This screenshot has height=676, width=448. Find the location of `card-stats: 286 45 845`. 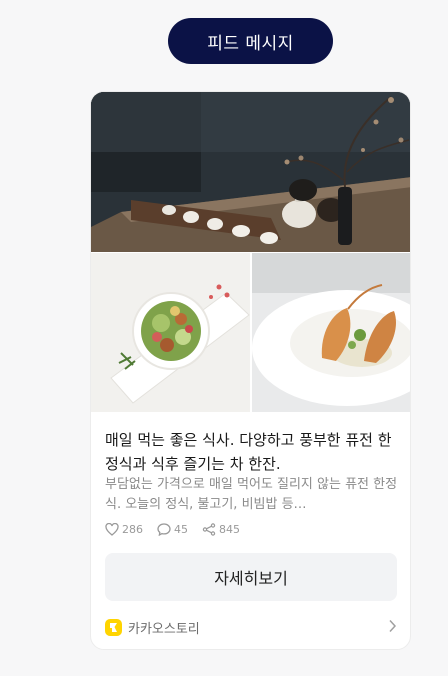

card-stats: 286 45 845 is located at coordinates (172, 529).